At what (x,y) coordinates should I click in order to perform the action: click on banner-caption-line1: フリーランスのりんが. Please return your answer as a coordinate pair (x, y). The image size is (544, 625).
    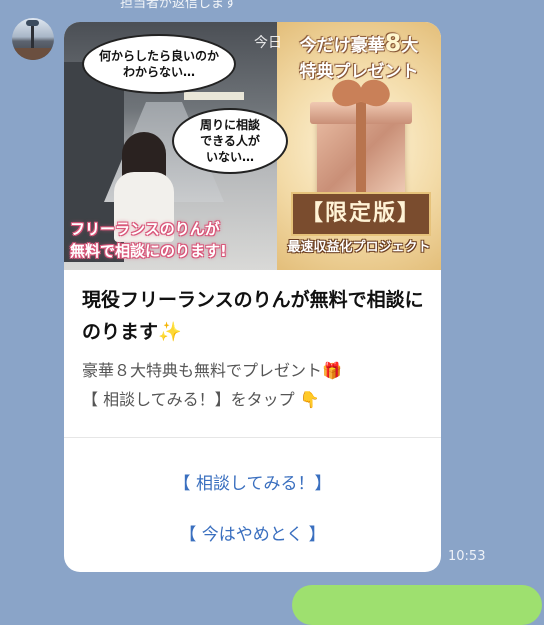
    Looking at the image, I should click on (145, 229).